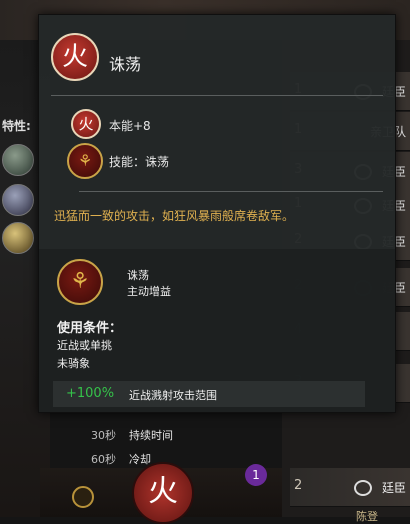 The image size is (410, 524). I want to click on effect-value: +100%, so click(90, 393).